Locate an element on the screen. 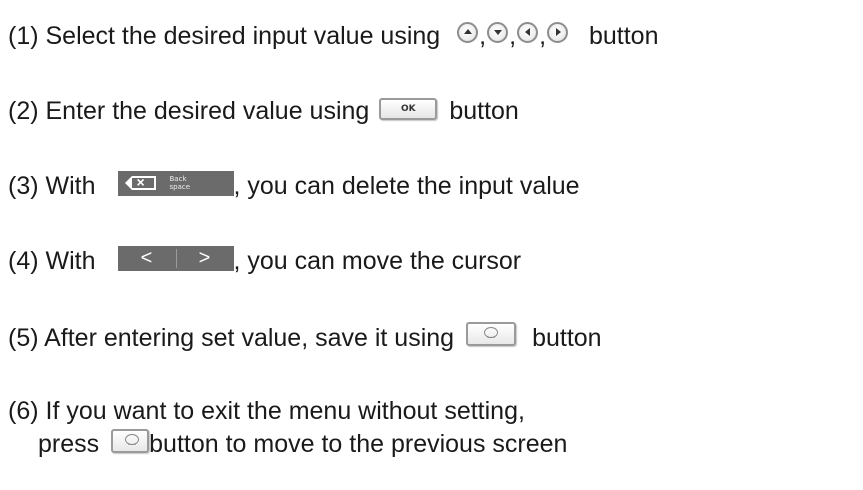  step-4-suffix: , you can move the cursor is located at coordinates (377, 261).